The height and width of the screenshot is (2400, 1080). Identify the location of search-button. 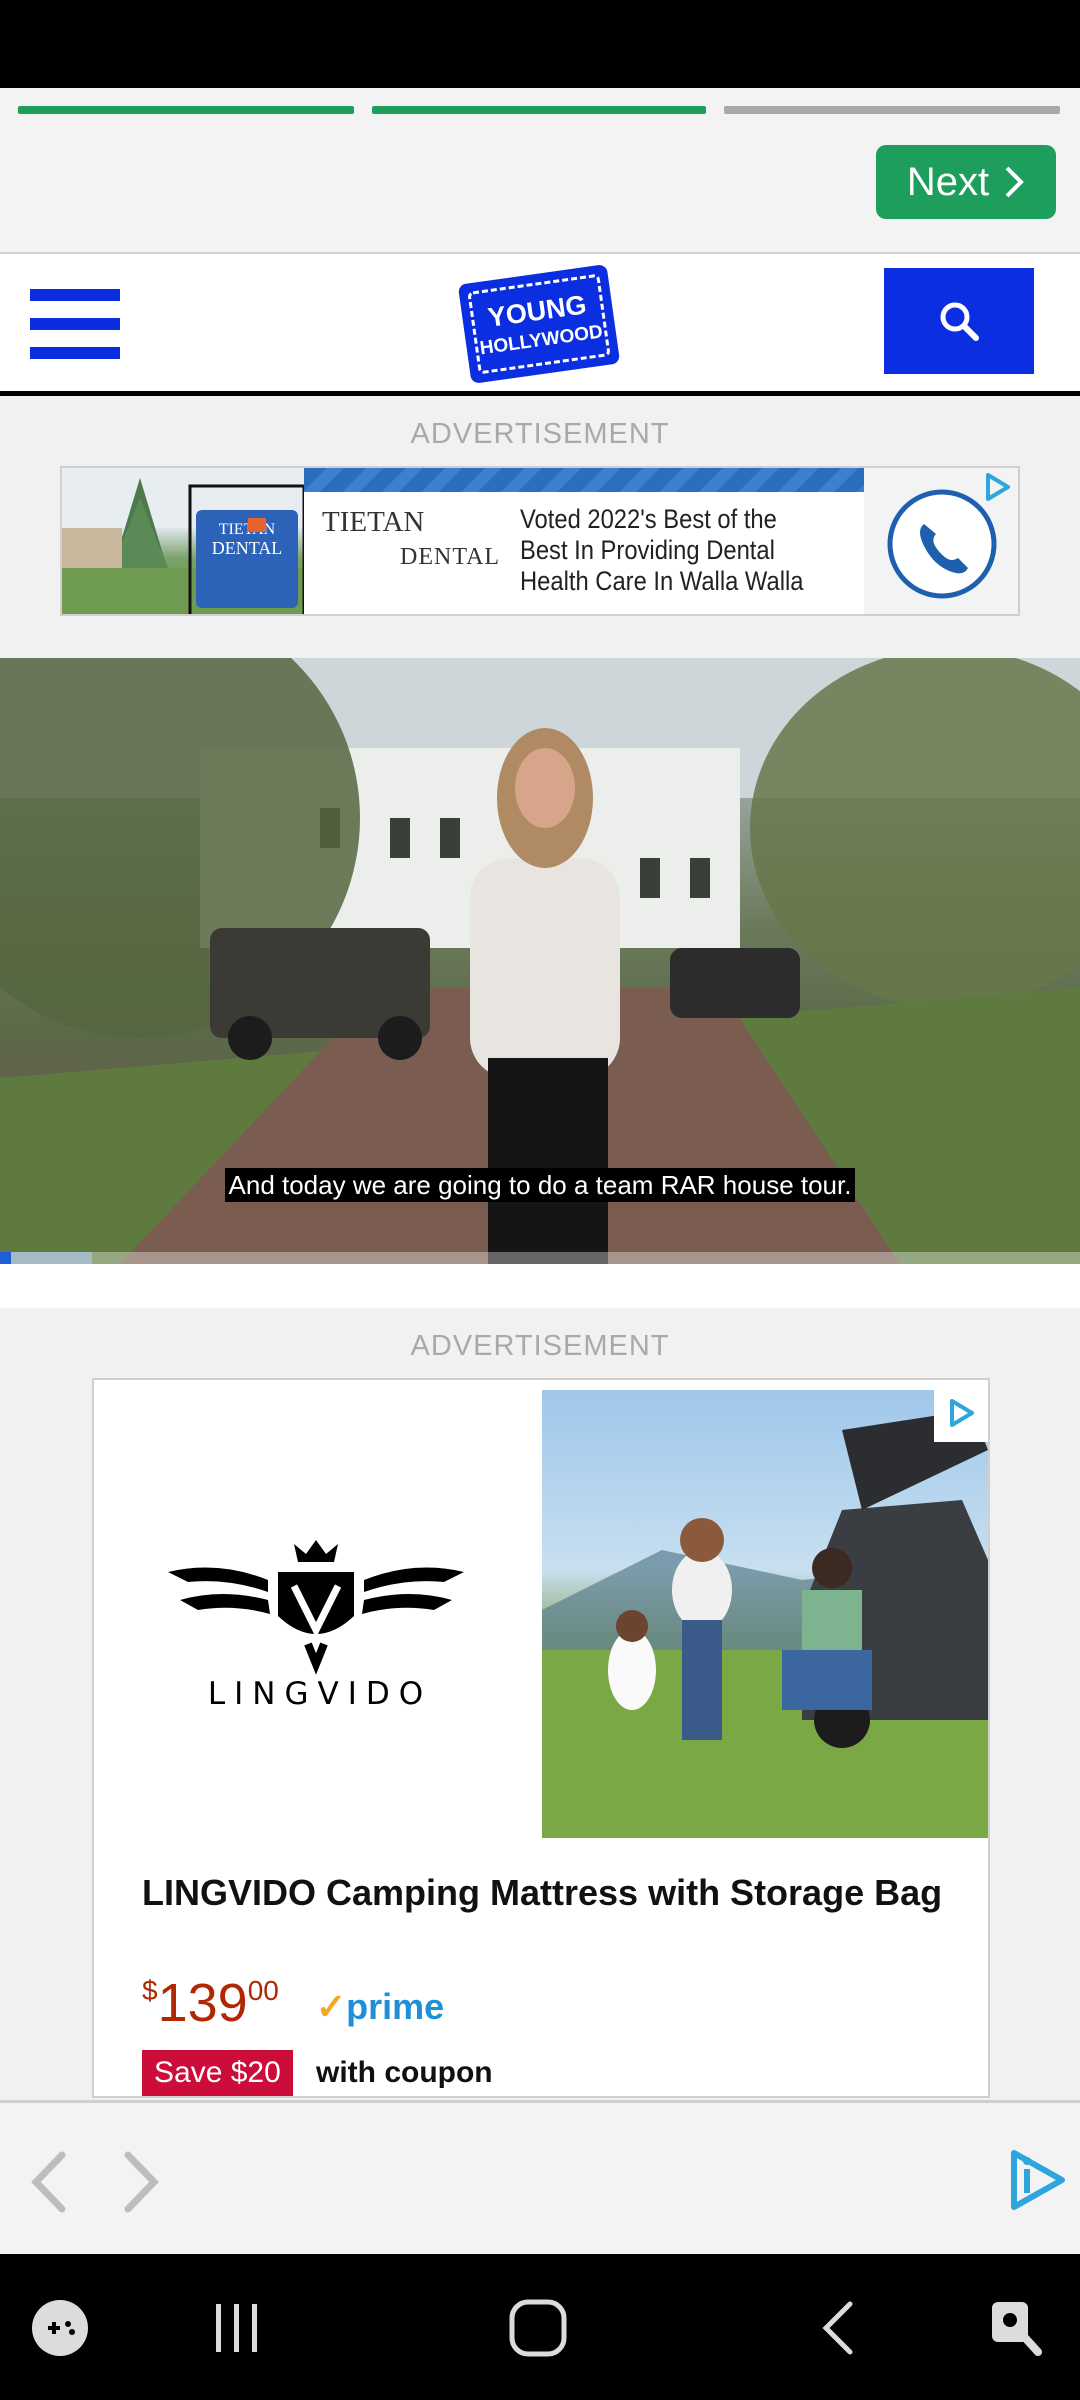
(959, 321).